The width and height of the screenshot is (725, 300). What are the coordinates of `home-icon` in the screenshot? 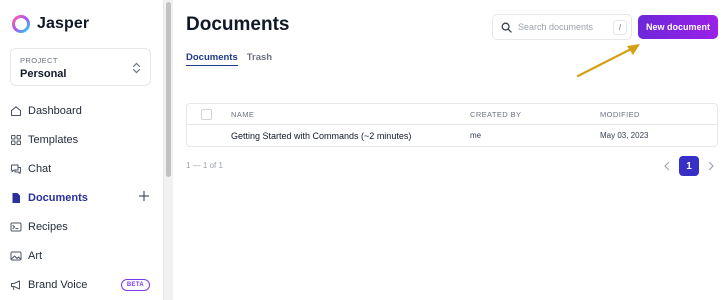 It's located at (16, 110).